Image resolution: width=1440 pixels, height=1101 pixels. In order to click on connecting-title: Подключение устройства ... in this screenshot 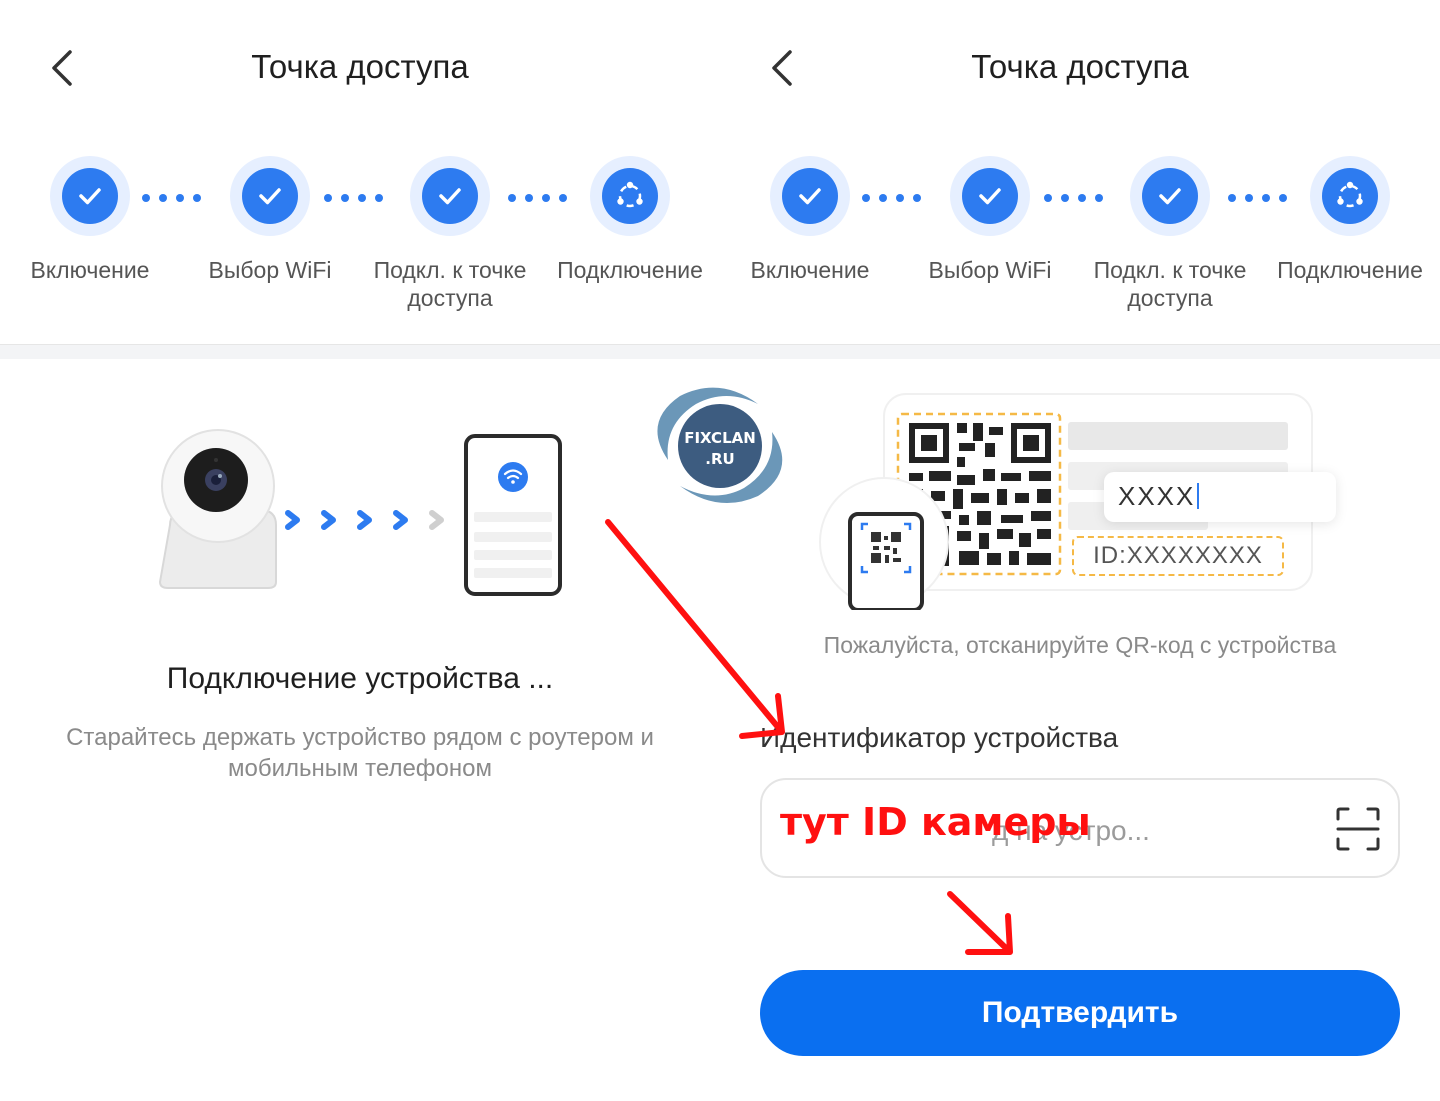, I will do `click(360, 678)`.